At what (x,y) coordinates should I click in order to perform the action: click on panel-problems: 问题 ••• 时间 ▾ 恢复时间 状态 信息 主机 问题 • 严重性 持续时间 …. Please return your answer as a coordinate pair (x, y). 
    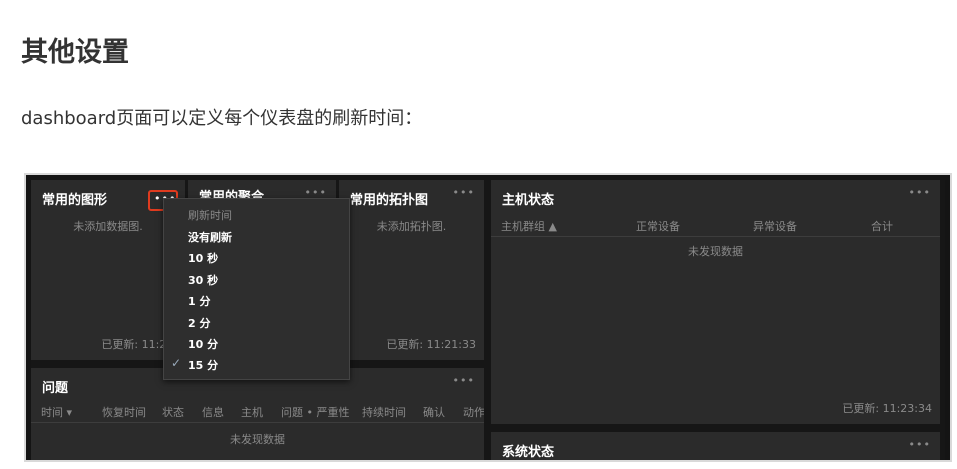
    Looking at the image, I should click on (257, 414).